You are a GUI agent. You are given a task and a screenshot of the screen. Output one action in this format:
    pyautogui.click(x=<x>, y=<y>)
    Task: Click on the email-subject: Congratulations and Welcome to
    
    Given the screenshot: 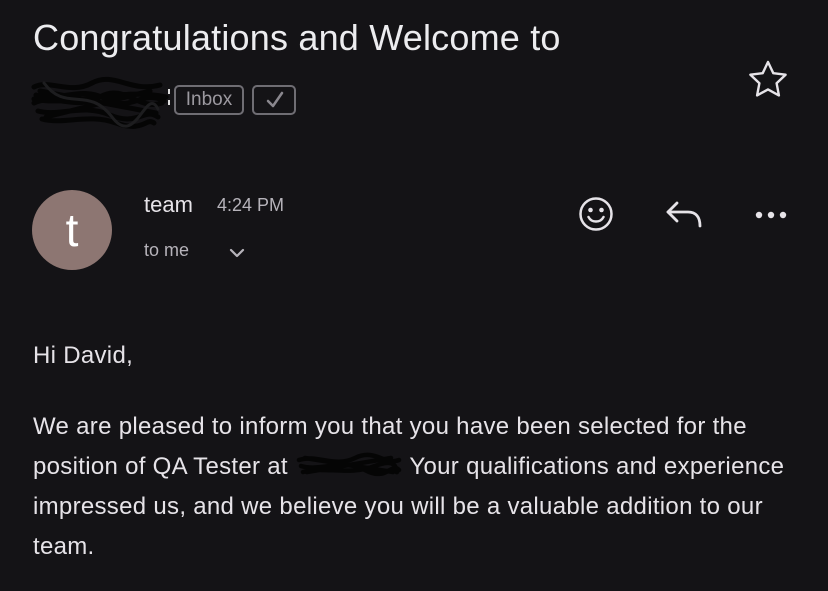 What is the action you would take?
    pyautogui.click(x=297, y=37)
    